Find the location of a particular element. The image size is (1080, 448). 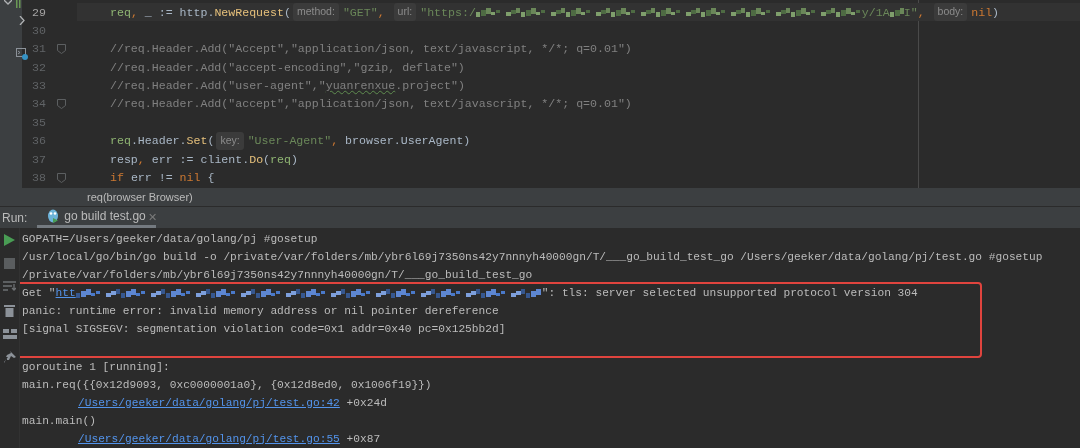

close-icon: ✕ is located at coordinates (152, 217).